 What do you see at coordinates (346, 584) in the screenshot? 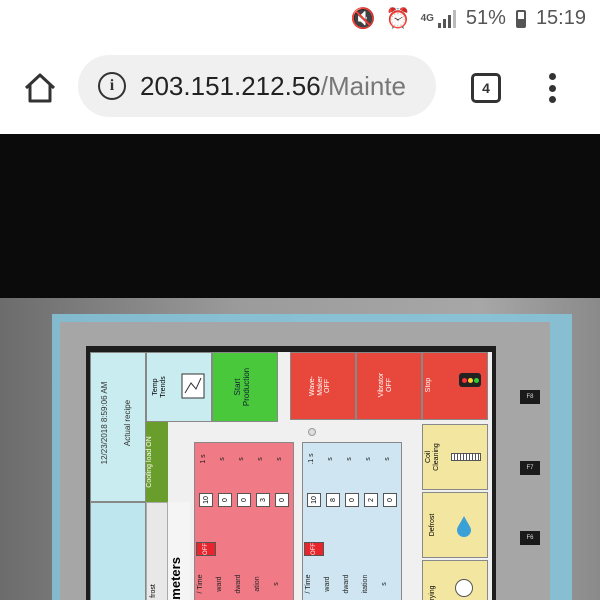
I see `param-label-right: dward` at bounding box center [346, 584].